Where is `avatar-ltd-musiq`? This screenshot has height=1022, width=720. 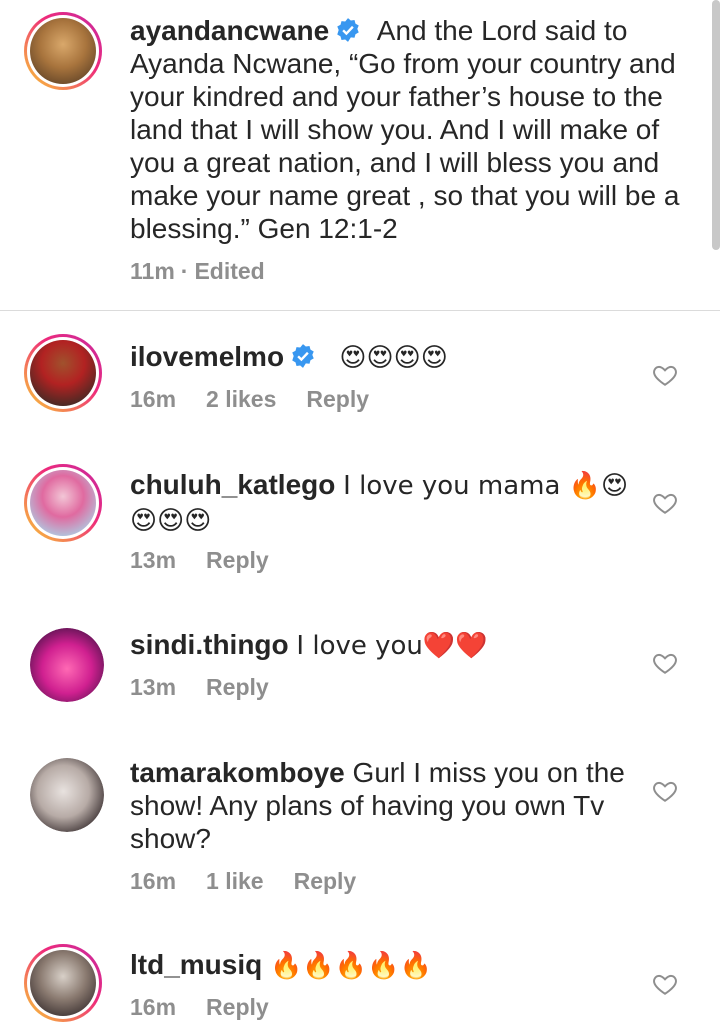 avatar-ltd-musiq is located at coordinates (63, 983).